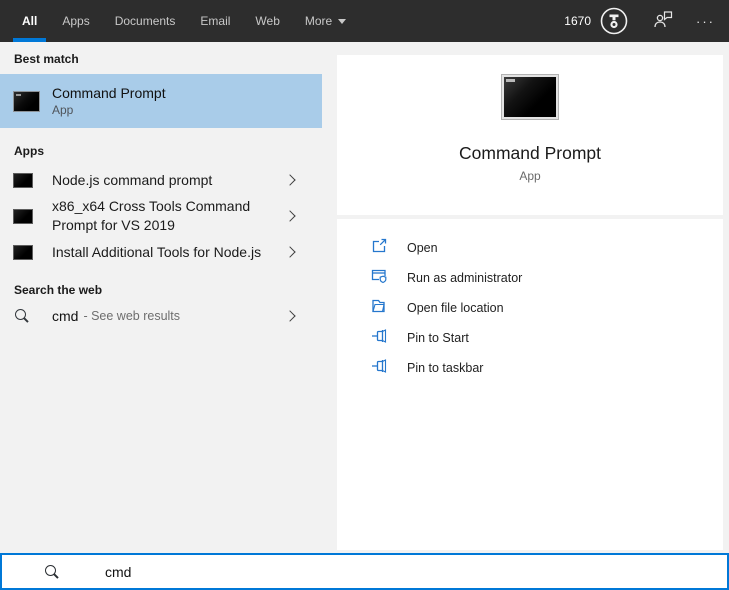 Image resolution: width=729 pixels, height=590 pixels. I want to click on best-match-result-command-prompt: Command Prompt App, so click(161, 101).